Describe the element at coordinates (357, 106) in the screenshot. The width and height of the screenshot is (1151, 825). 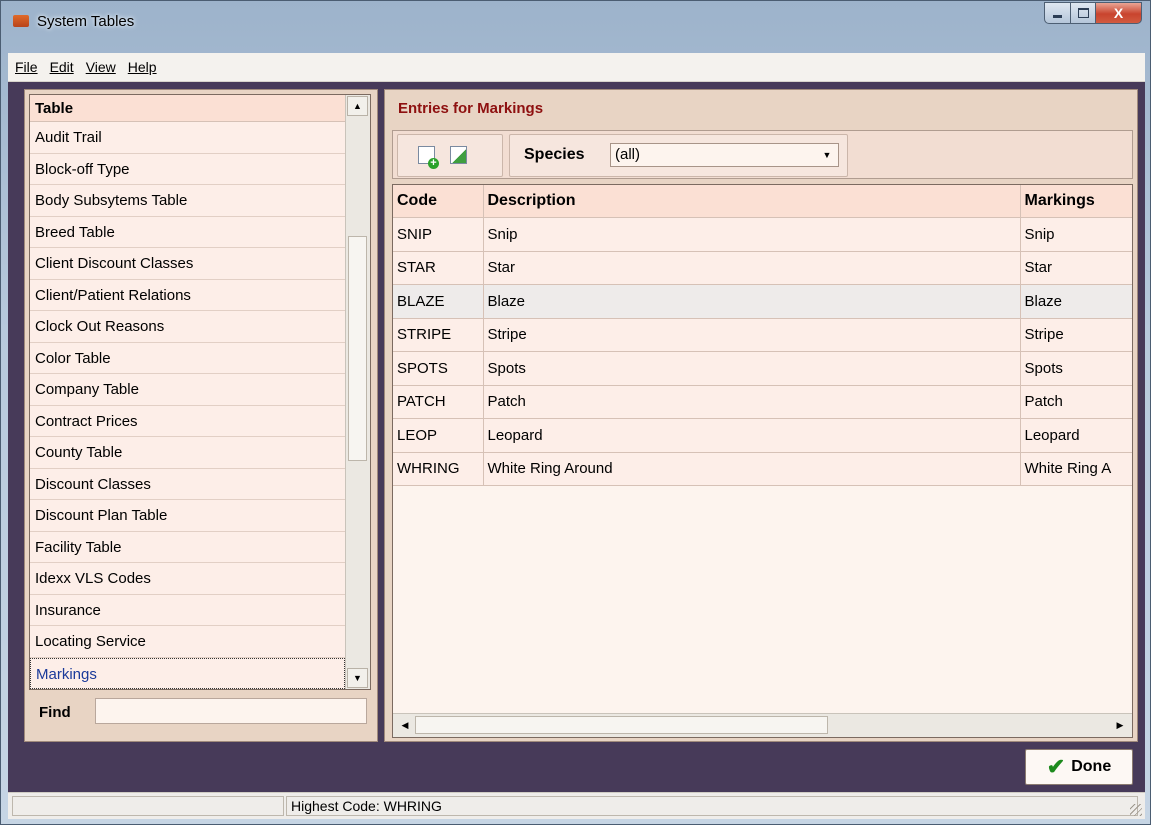
I see `scroll-up-button: ▲` at that location.